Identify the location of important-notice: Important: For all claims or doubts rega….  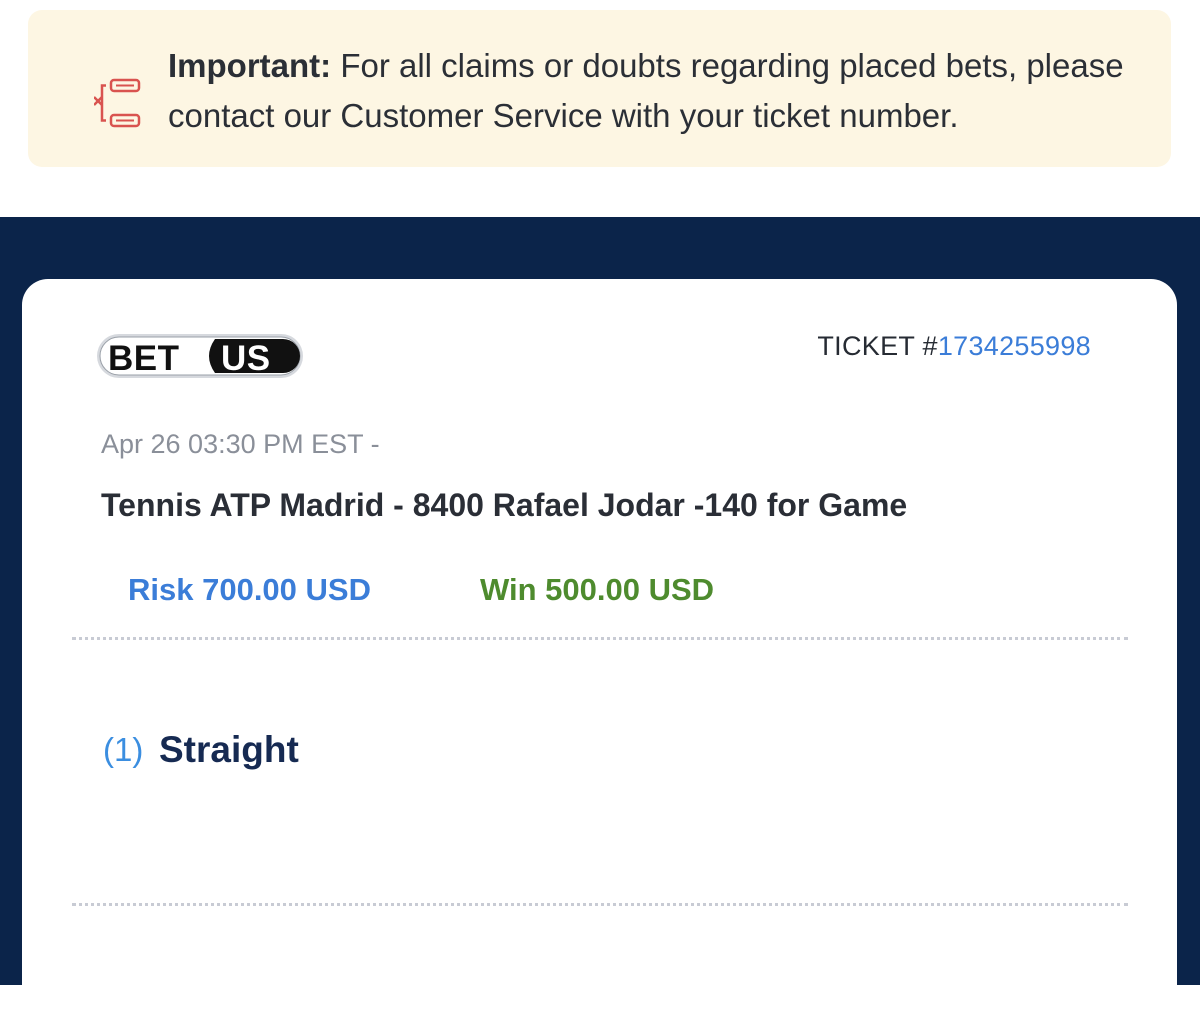
(599, 88).